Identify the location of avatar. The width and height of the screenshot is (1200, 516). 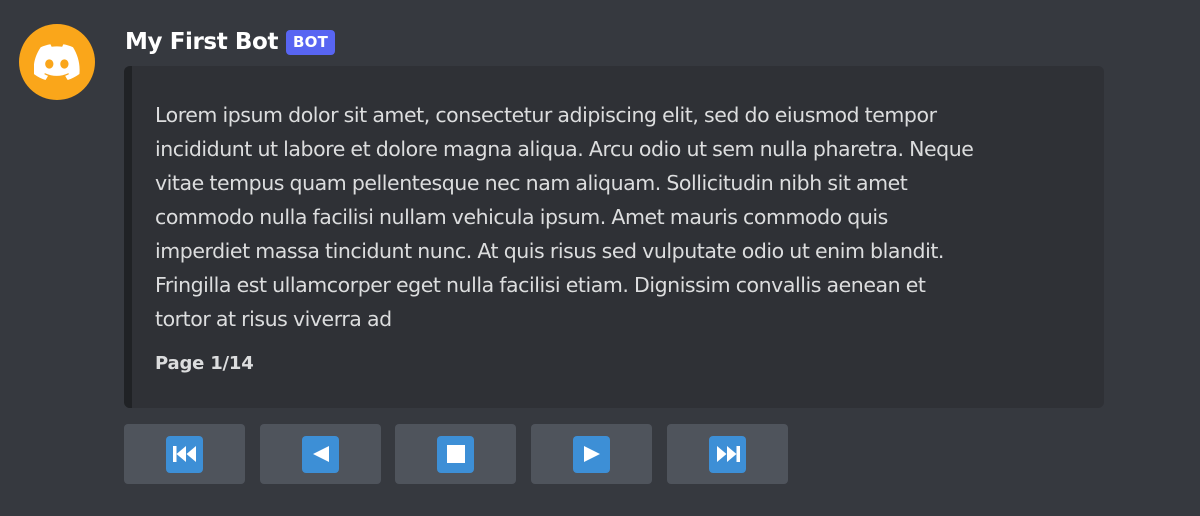
(57, 62).